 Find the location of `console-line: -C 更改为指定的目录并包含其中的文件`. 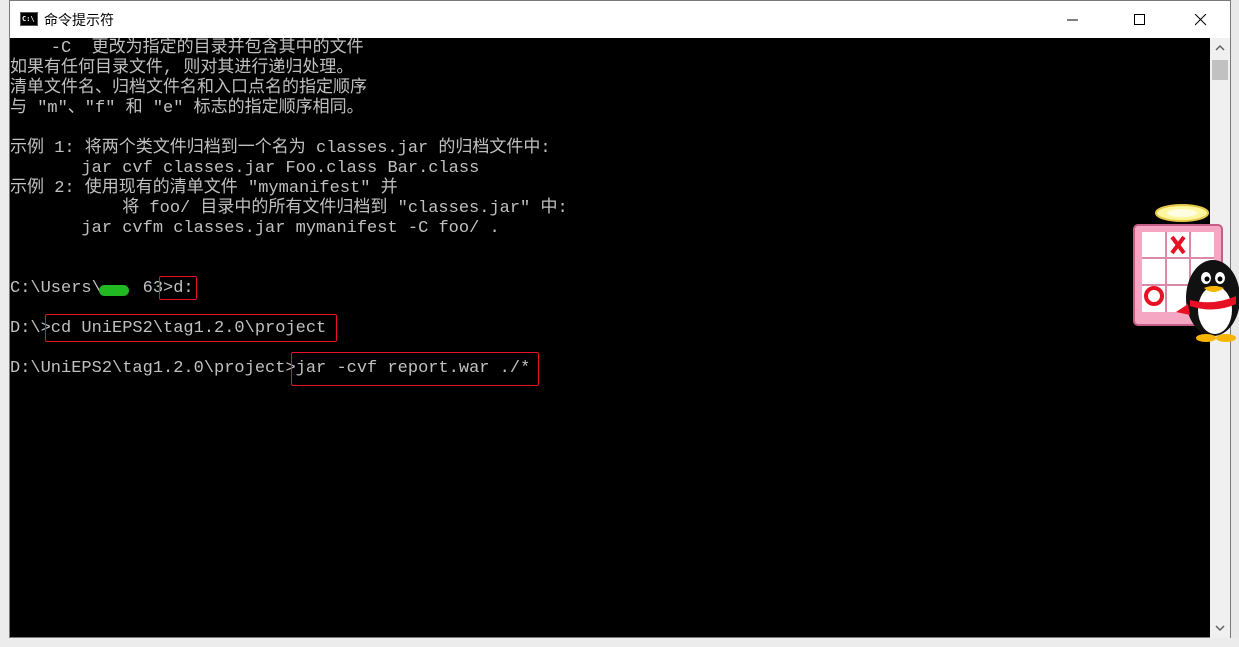

console-line: -C 更改为指定的目录并包含其中的文件 is located at coordinates (187, 48).